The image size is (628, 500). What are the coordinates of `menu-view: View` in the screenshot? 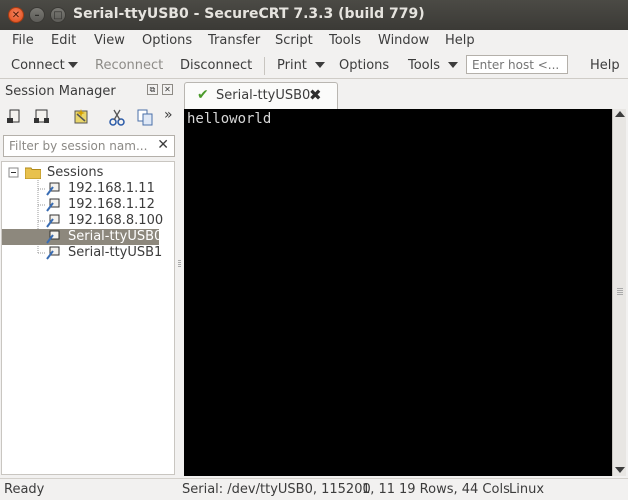 It's located at (109, 40).